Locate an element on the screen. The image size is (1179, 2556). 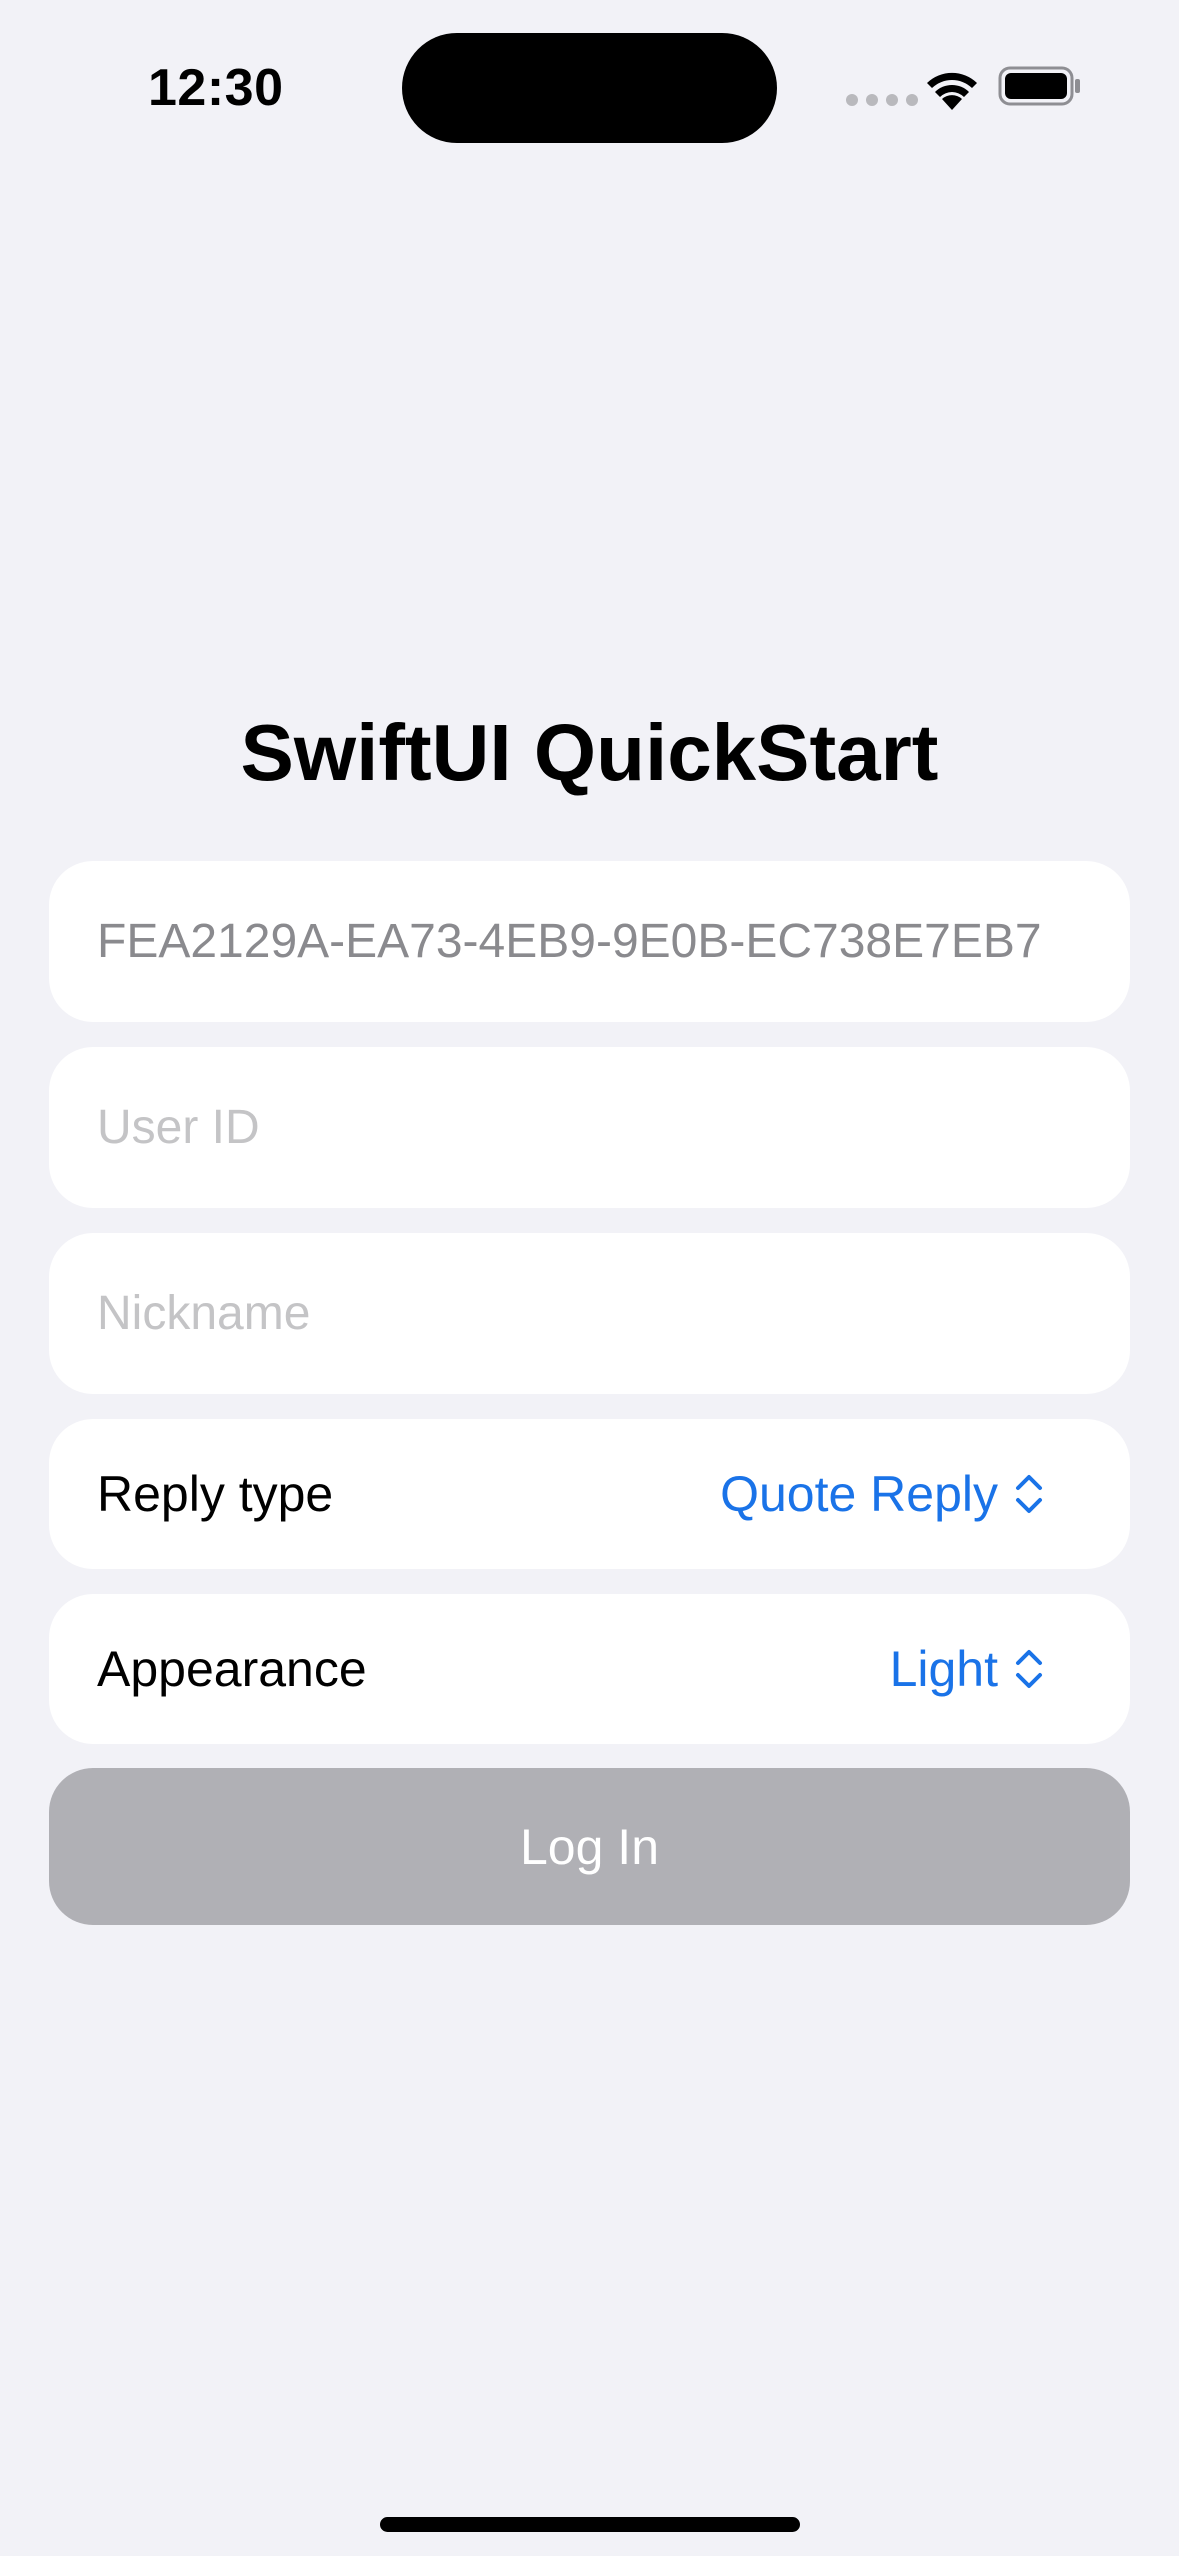
login-button-label: Log In is located at coordinates (589, 1846).